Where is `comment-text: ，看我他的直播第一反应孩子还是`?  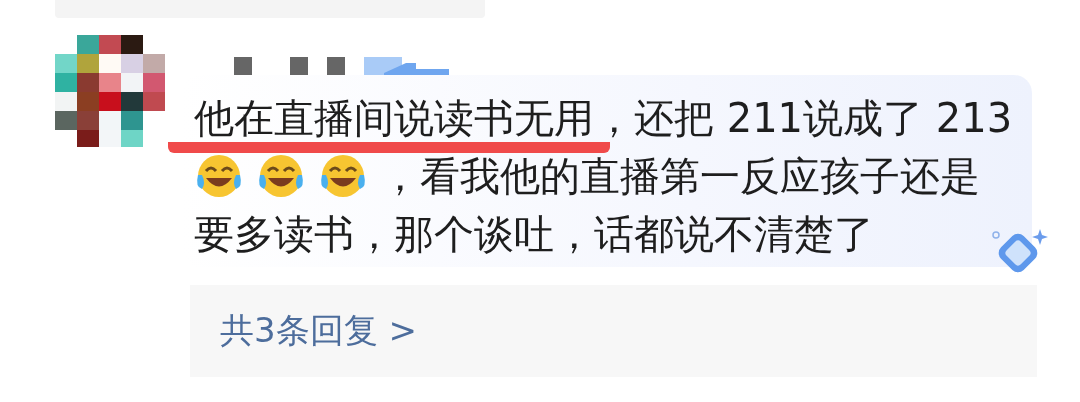
comment-text: ，看我他的直播第一反应孩子还是 is located at coordinates (680, 176).